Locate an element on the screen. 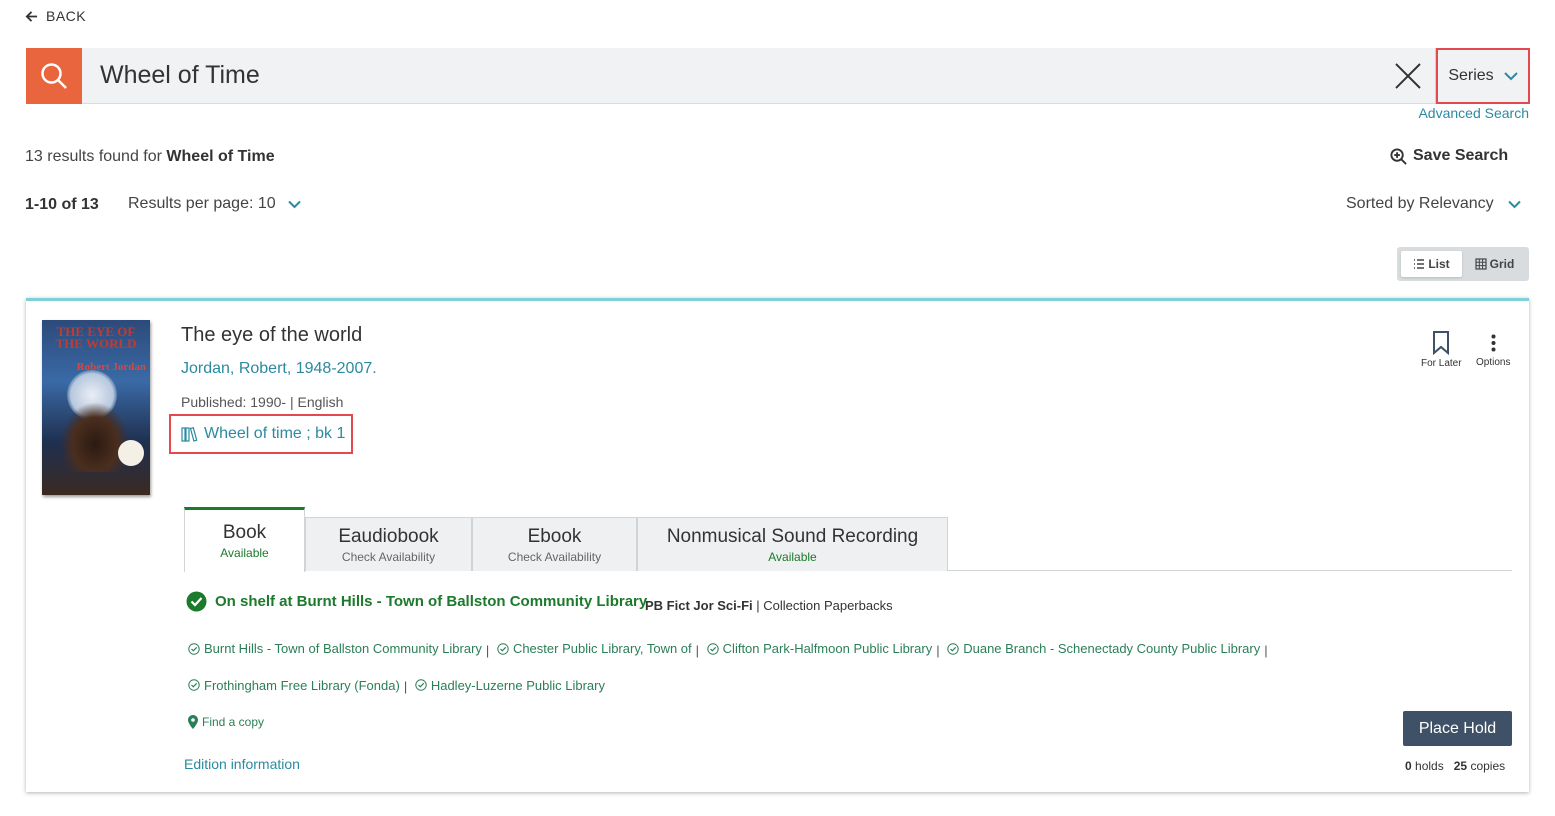  holds-copies: 0 holds 25 copies is located at coordinates (1455, 766).